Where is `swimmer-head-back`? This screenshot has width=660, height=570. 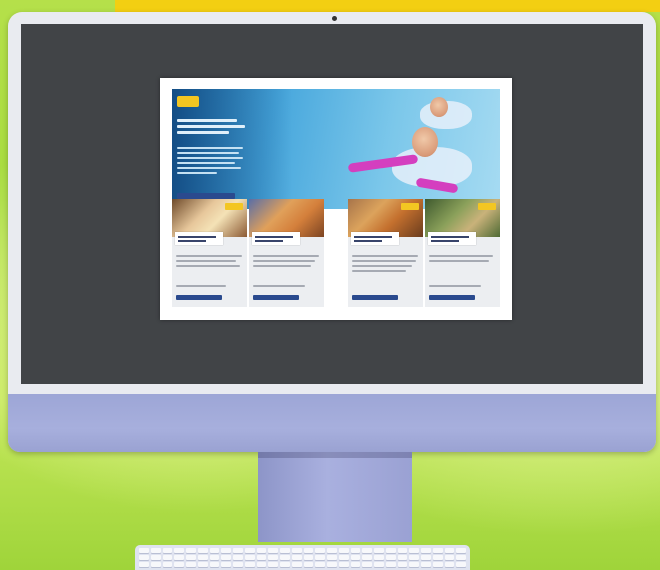
swimmer-head-back is located at coordinates (439, 107).